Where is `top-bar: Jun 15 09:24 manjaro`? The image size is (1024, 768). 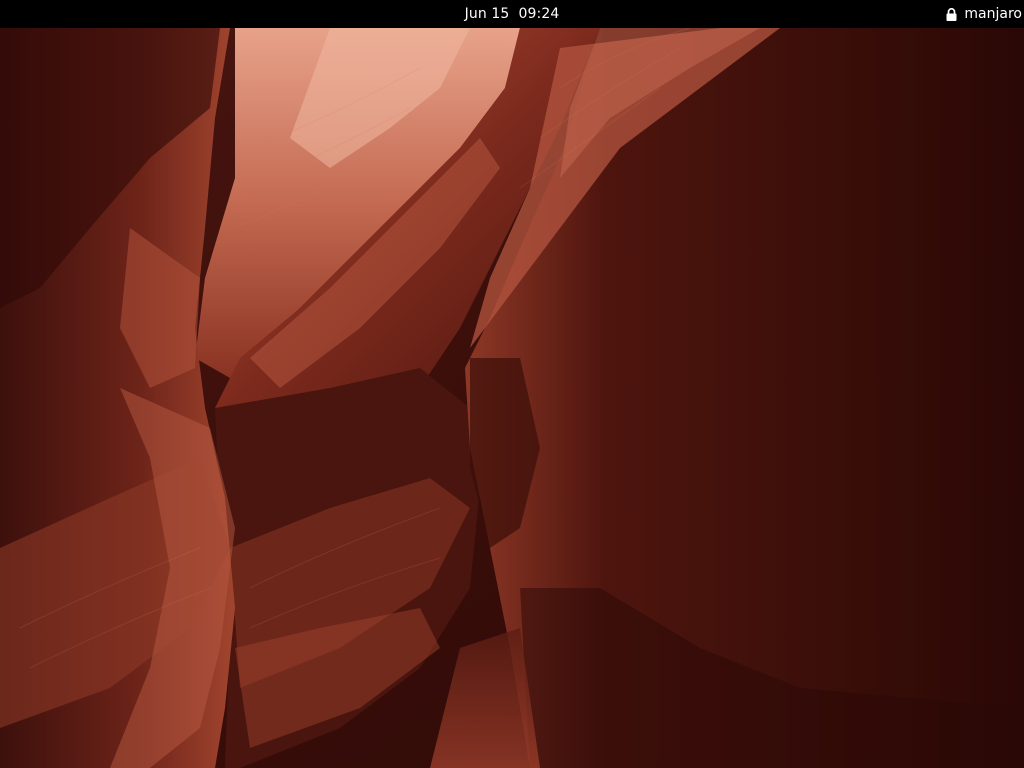
top-bar: Jun 15 09:24 manjaro is located at coordinates (512, 14).